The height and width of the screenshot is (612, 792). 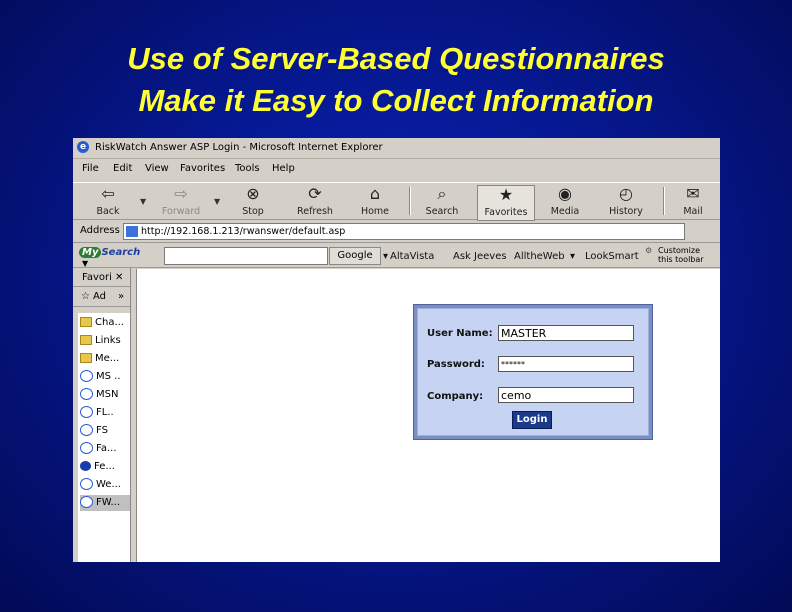 I want to click on password-input: ******, so click(x=566, y=364).